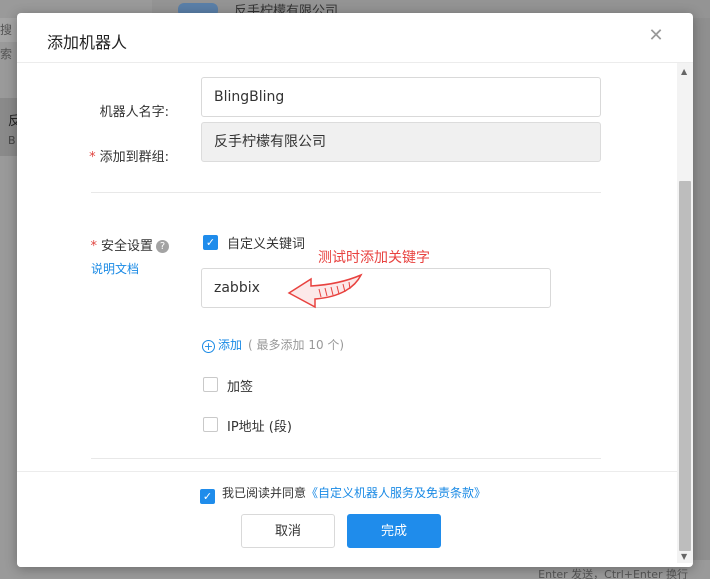  What do you see at coordinates (162, 246) in the screenshot?
I see `help-icon: ?` at bounding box center [162, 246].